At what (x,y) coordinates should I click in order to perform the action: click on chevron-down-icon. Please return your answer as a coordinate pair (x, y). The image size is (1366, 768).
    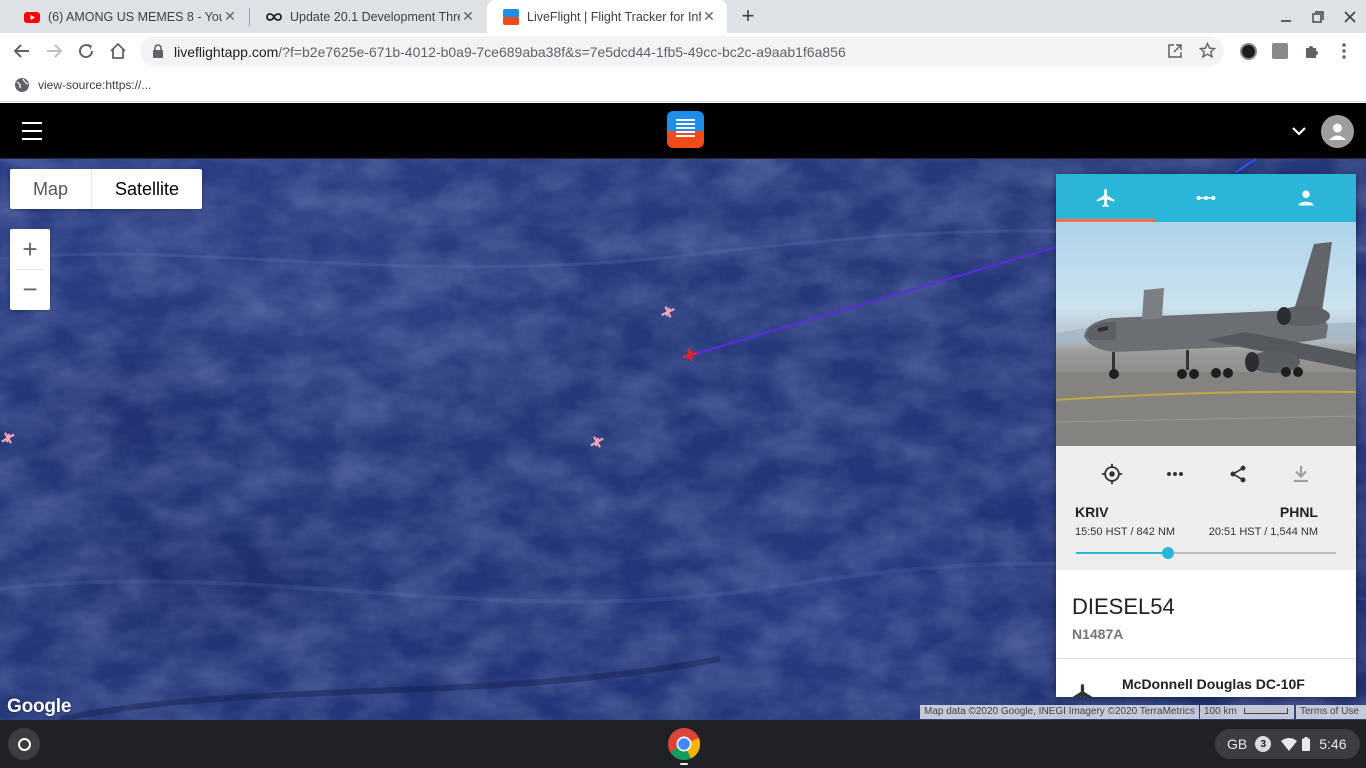
    Looking at the image, I should click on (1299, 131).